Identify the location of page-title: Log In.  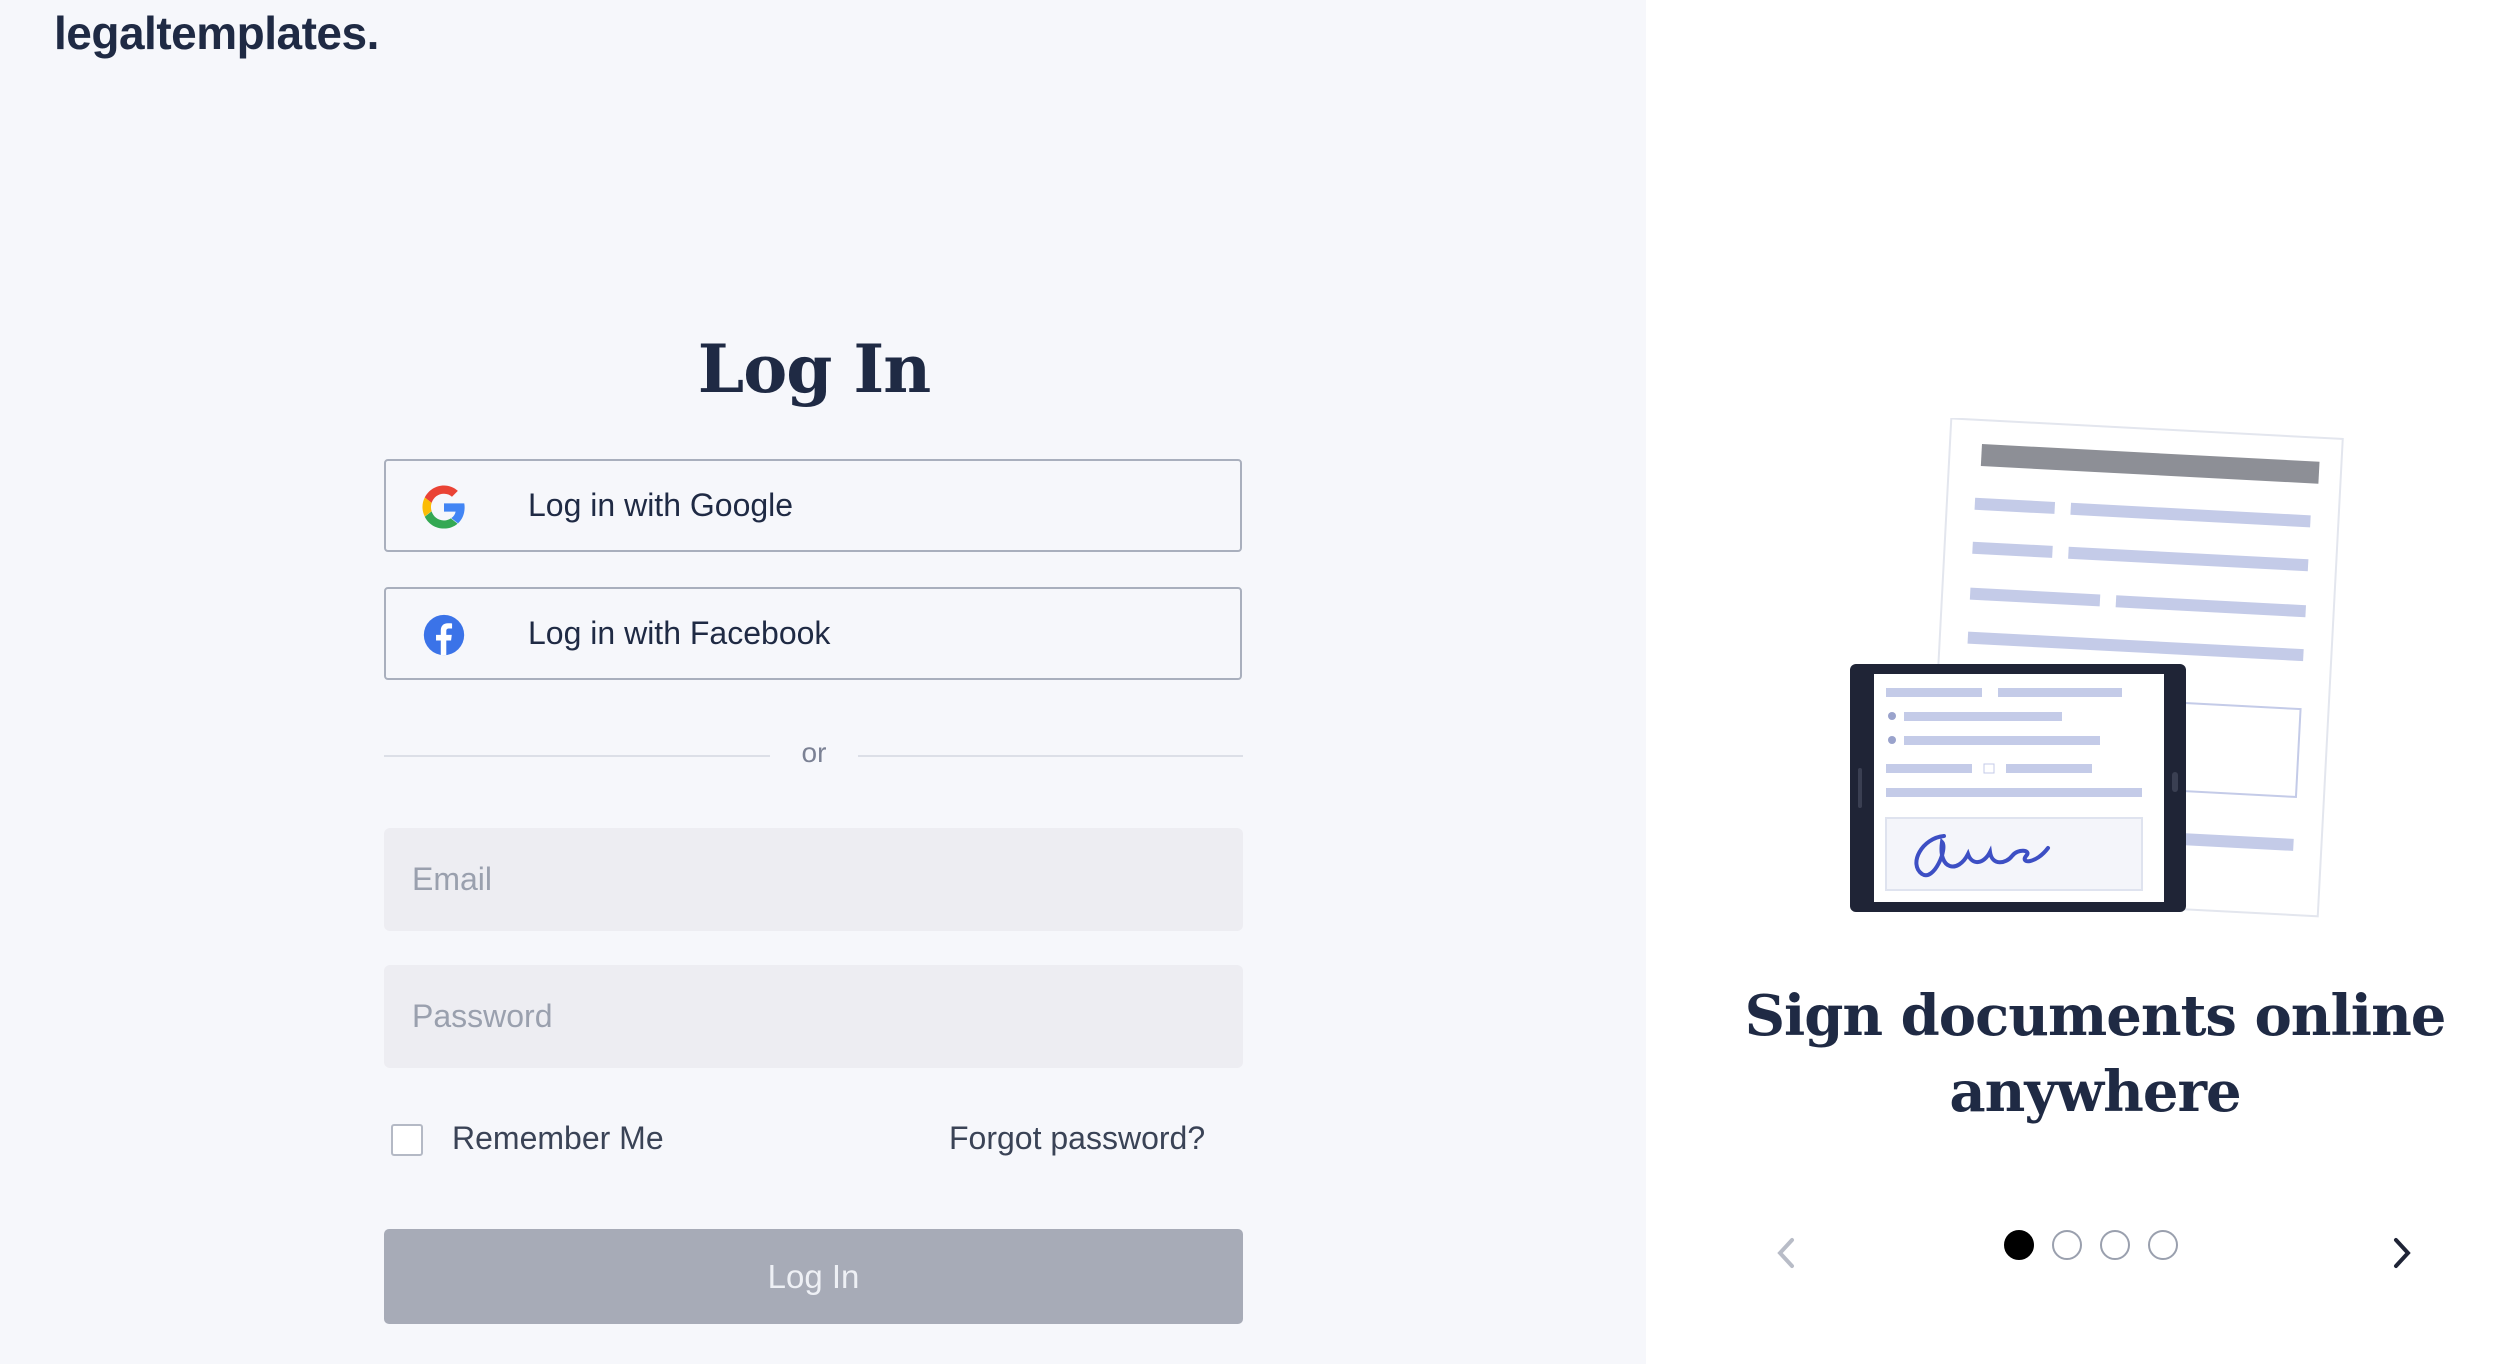
(814, 369).